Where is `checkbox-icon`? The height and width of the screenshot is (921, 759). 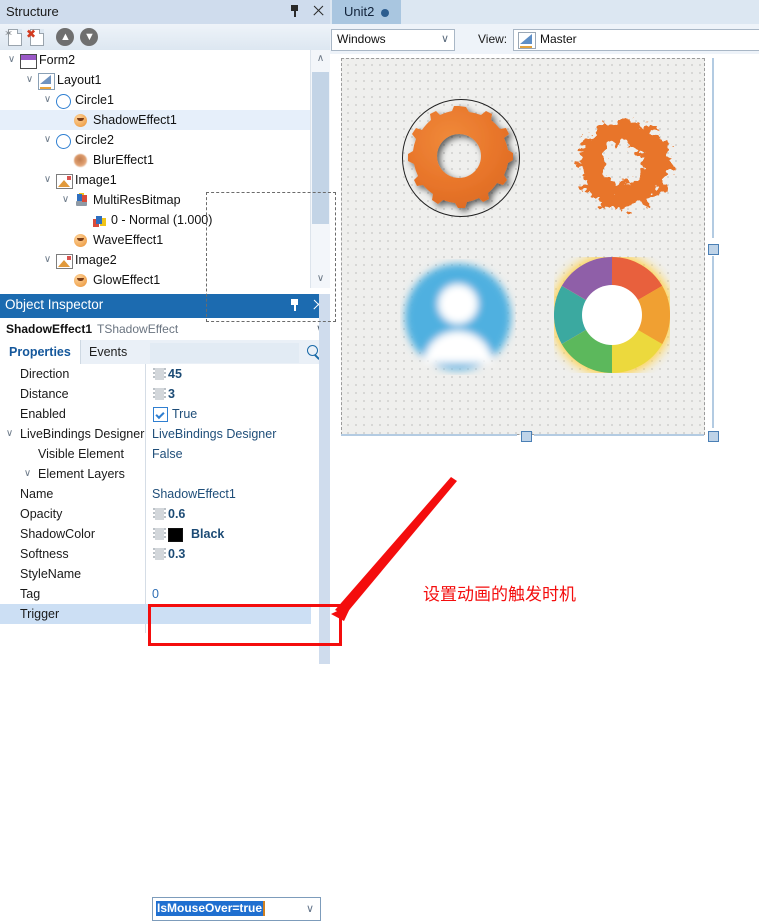 checkbox-icon is located at coordinates (160, 414).